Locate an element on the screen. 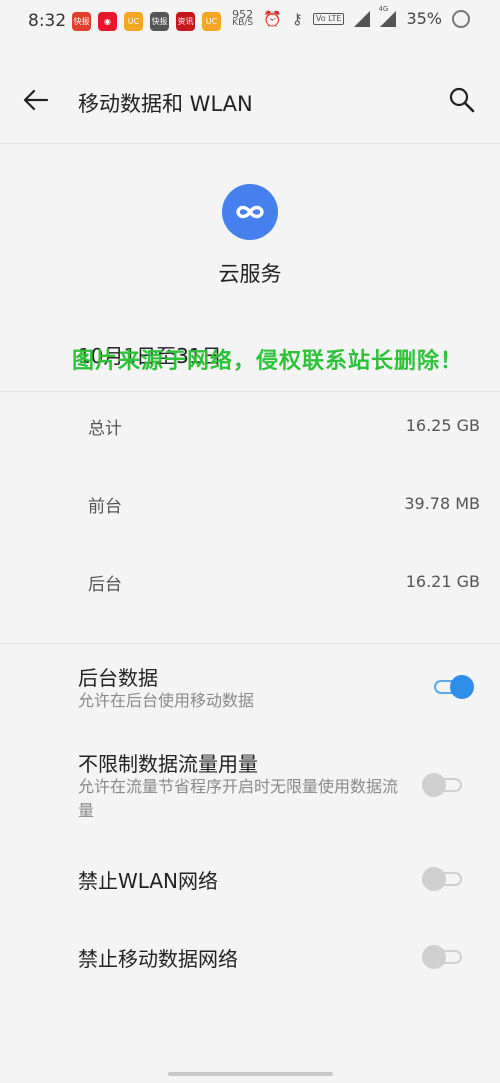  app-bar: 移动数据和 WLAN is located at coordinates (250, 101).